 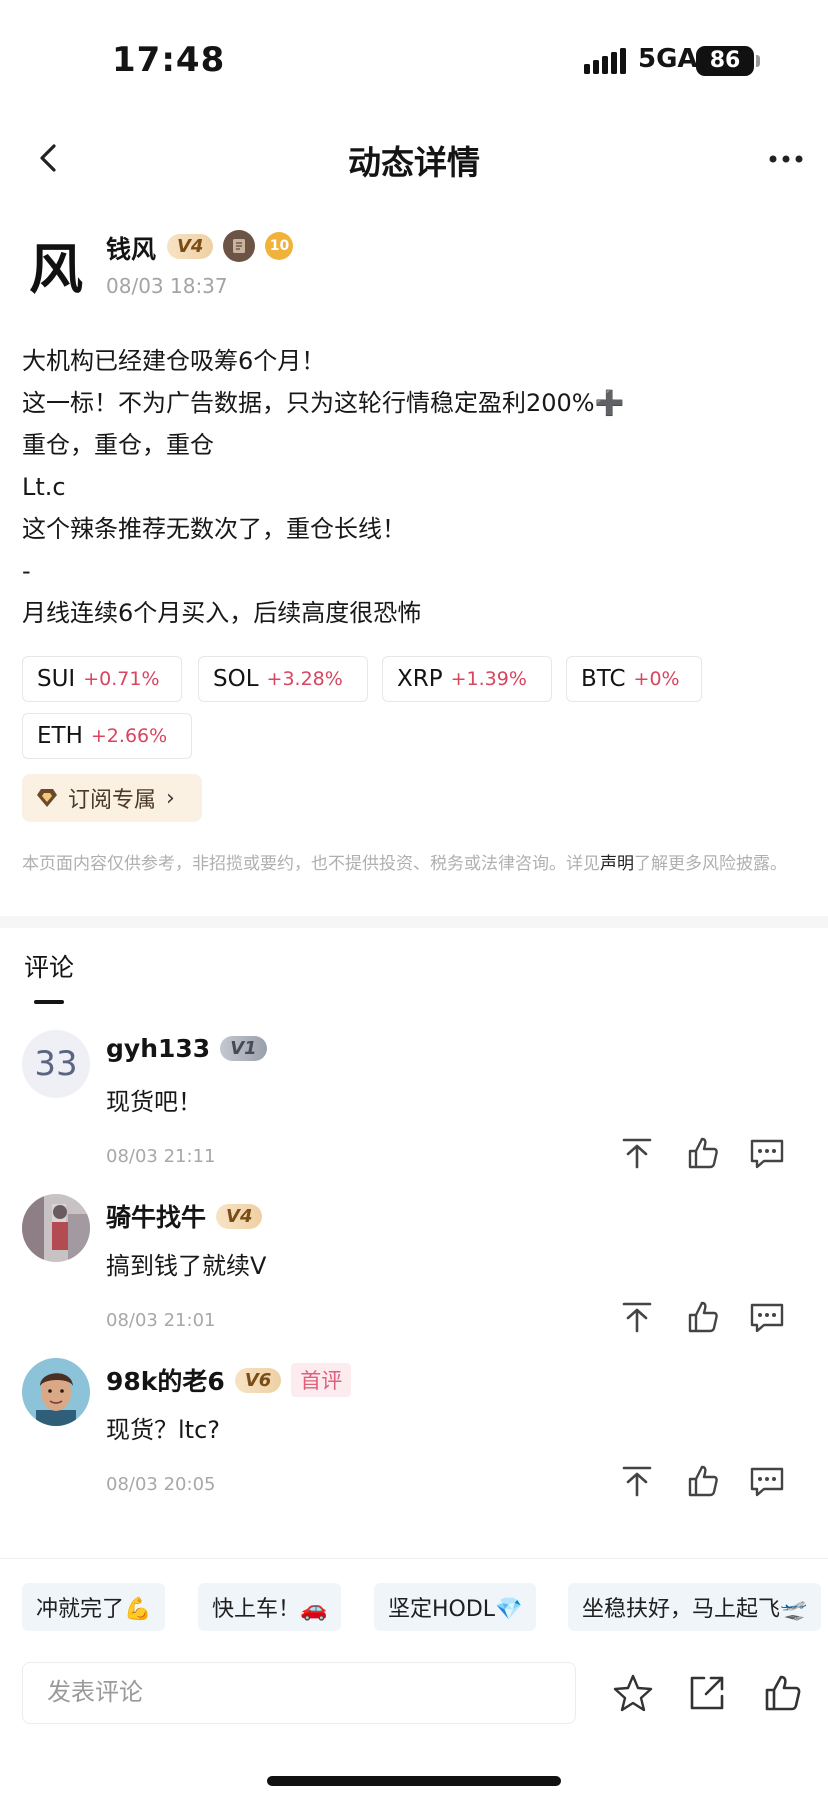 I want to click on level-badge: V6, so click(x=258, y=1380).